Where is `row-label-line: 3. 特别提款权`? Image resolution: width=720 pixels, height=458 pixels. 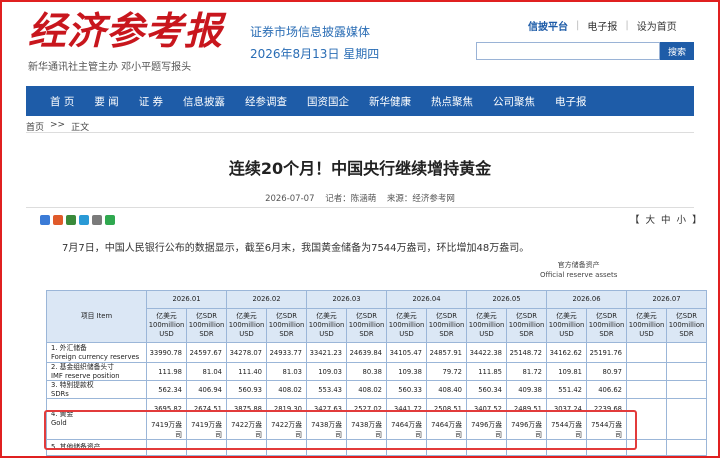 row-label-line: 3. 特别提款权 is located at coordinates (72, 385).